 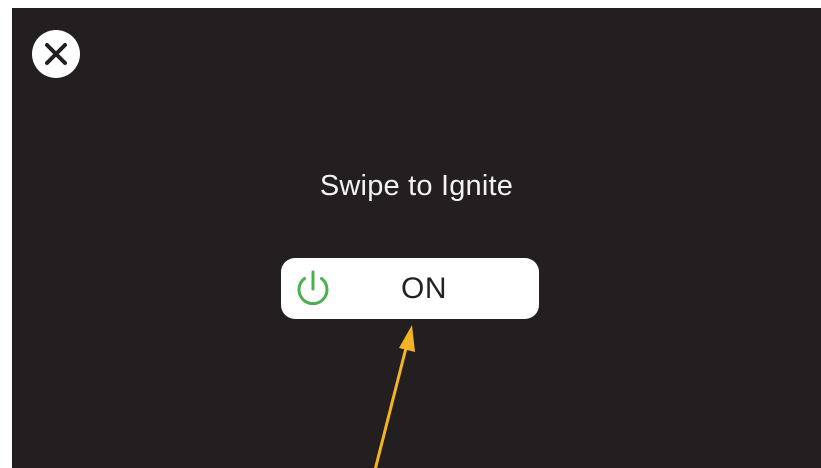 What do you see at coordinates (394, 396) in the screenshot?
I see `arrow-icon` at bounding box center [394, 396].